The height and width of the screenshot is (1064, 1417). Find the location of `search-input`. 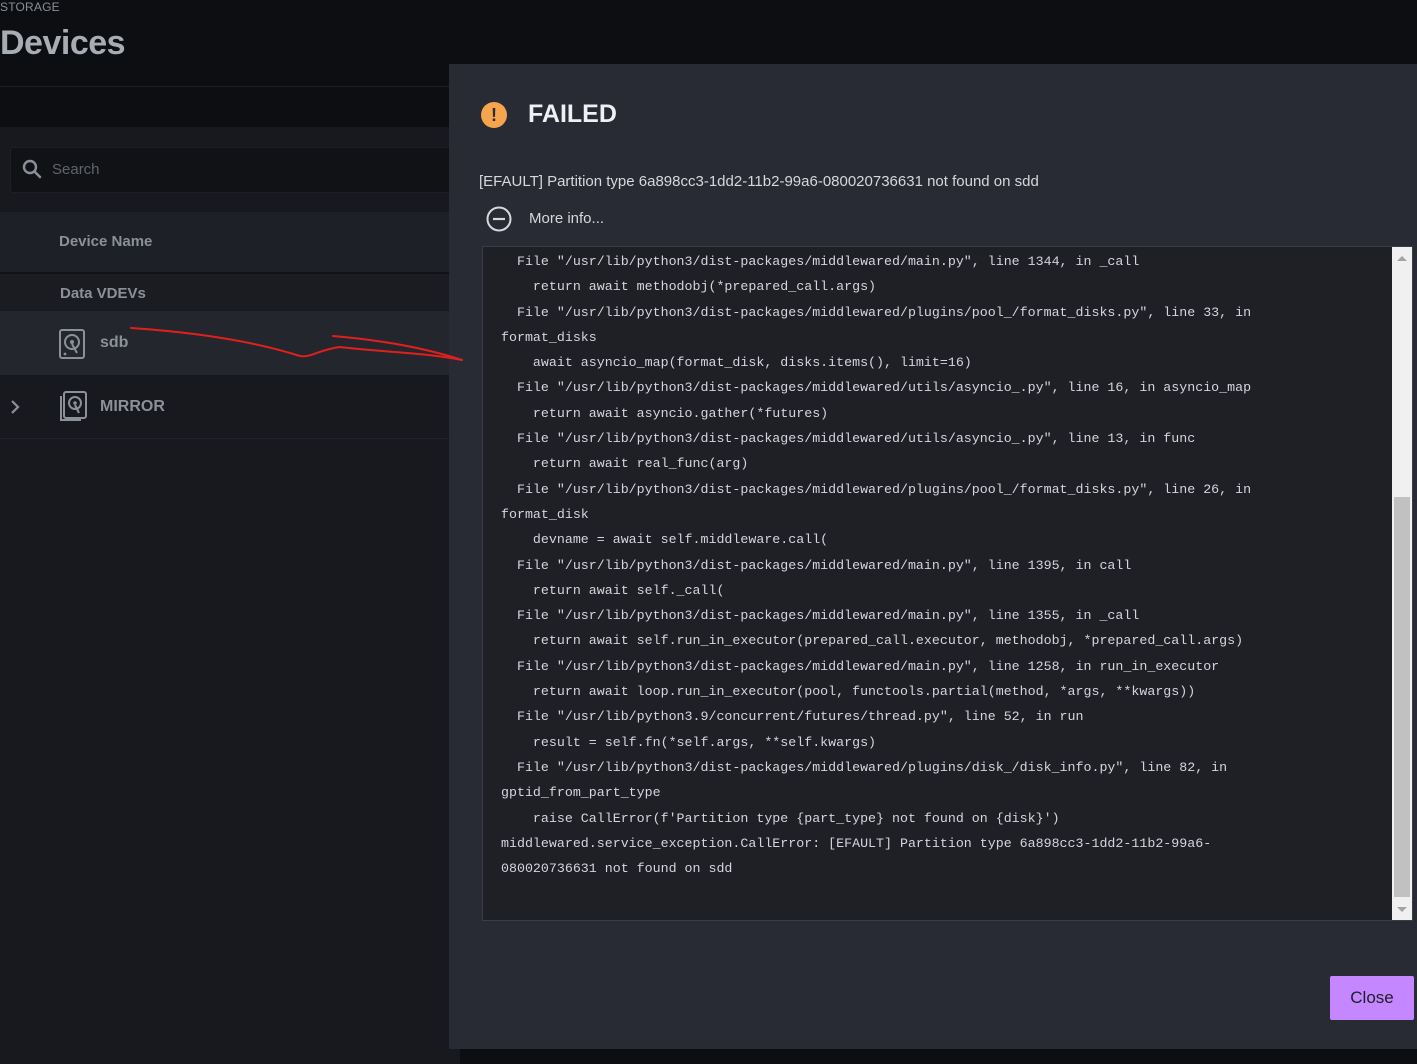

search-input is located at coordinates (242, 169).